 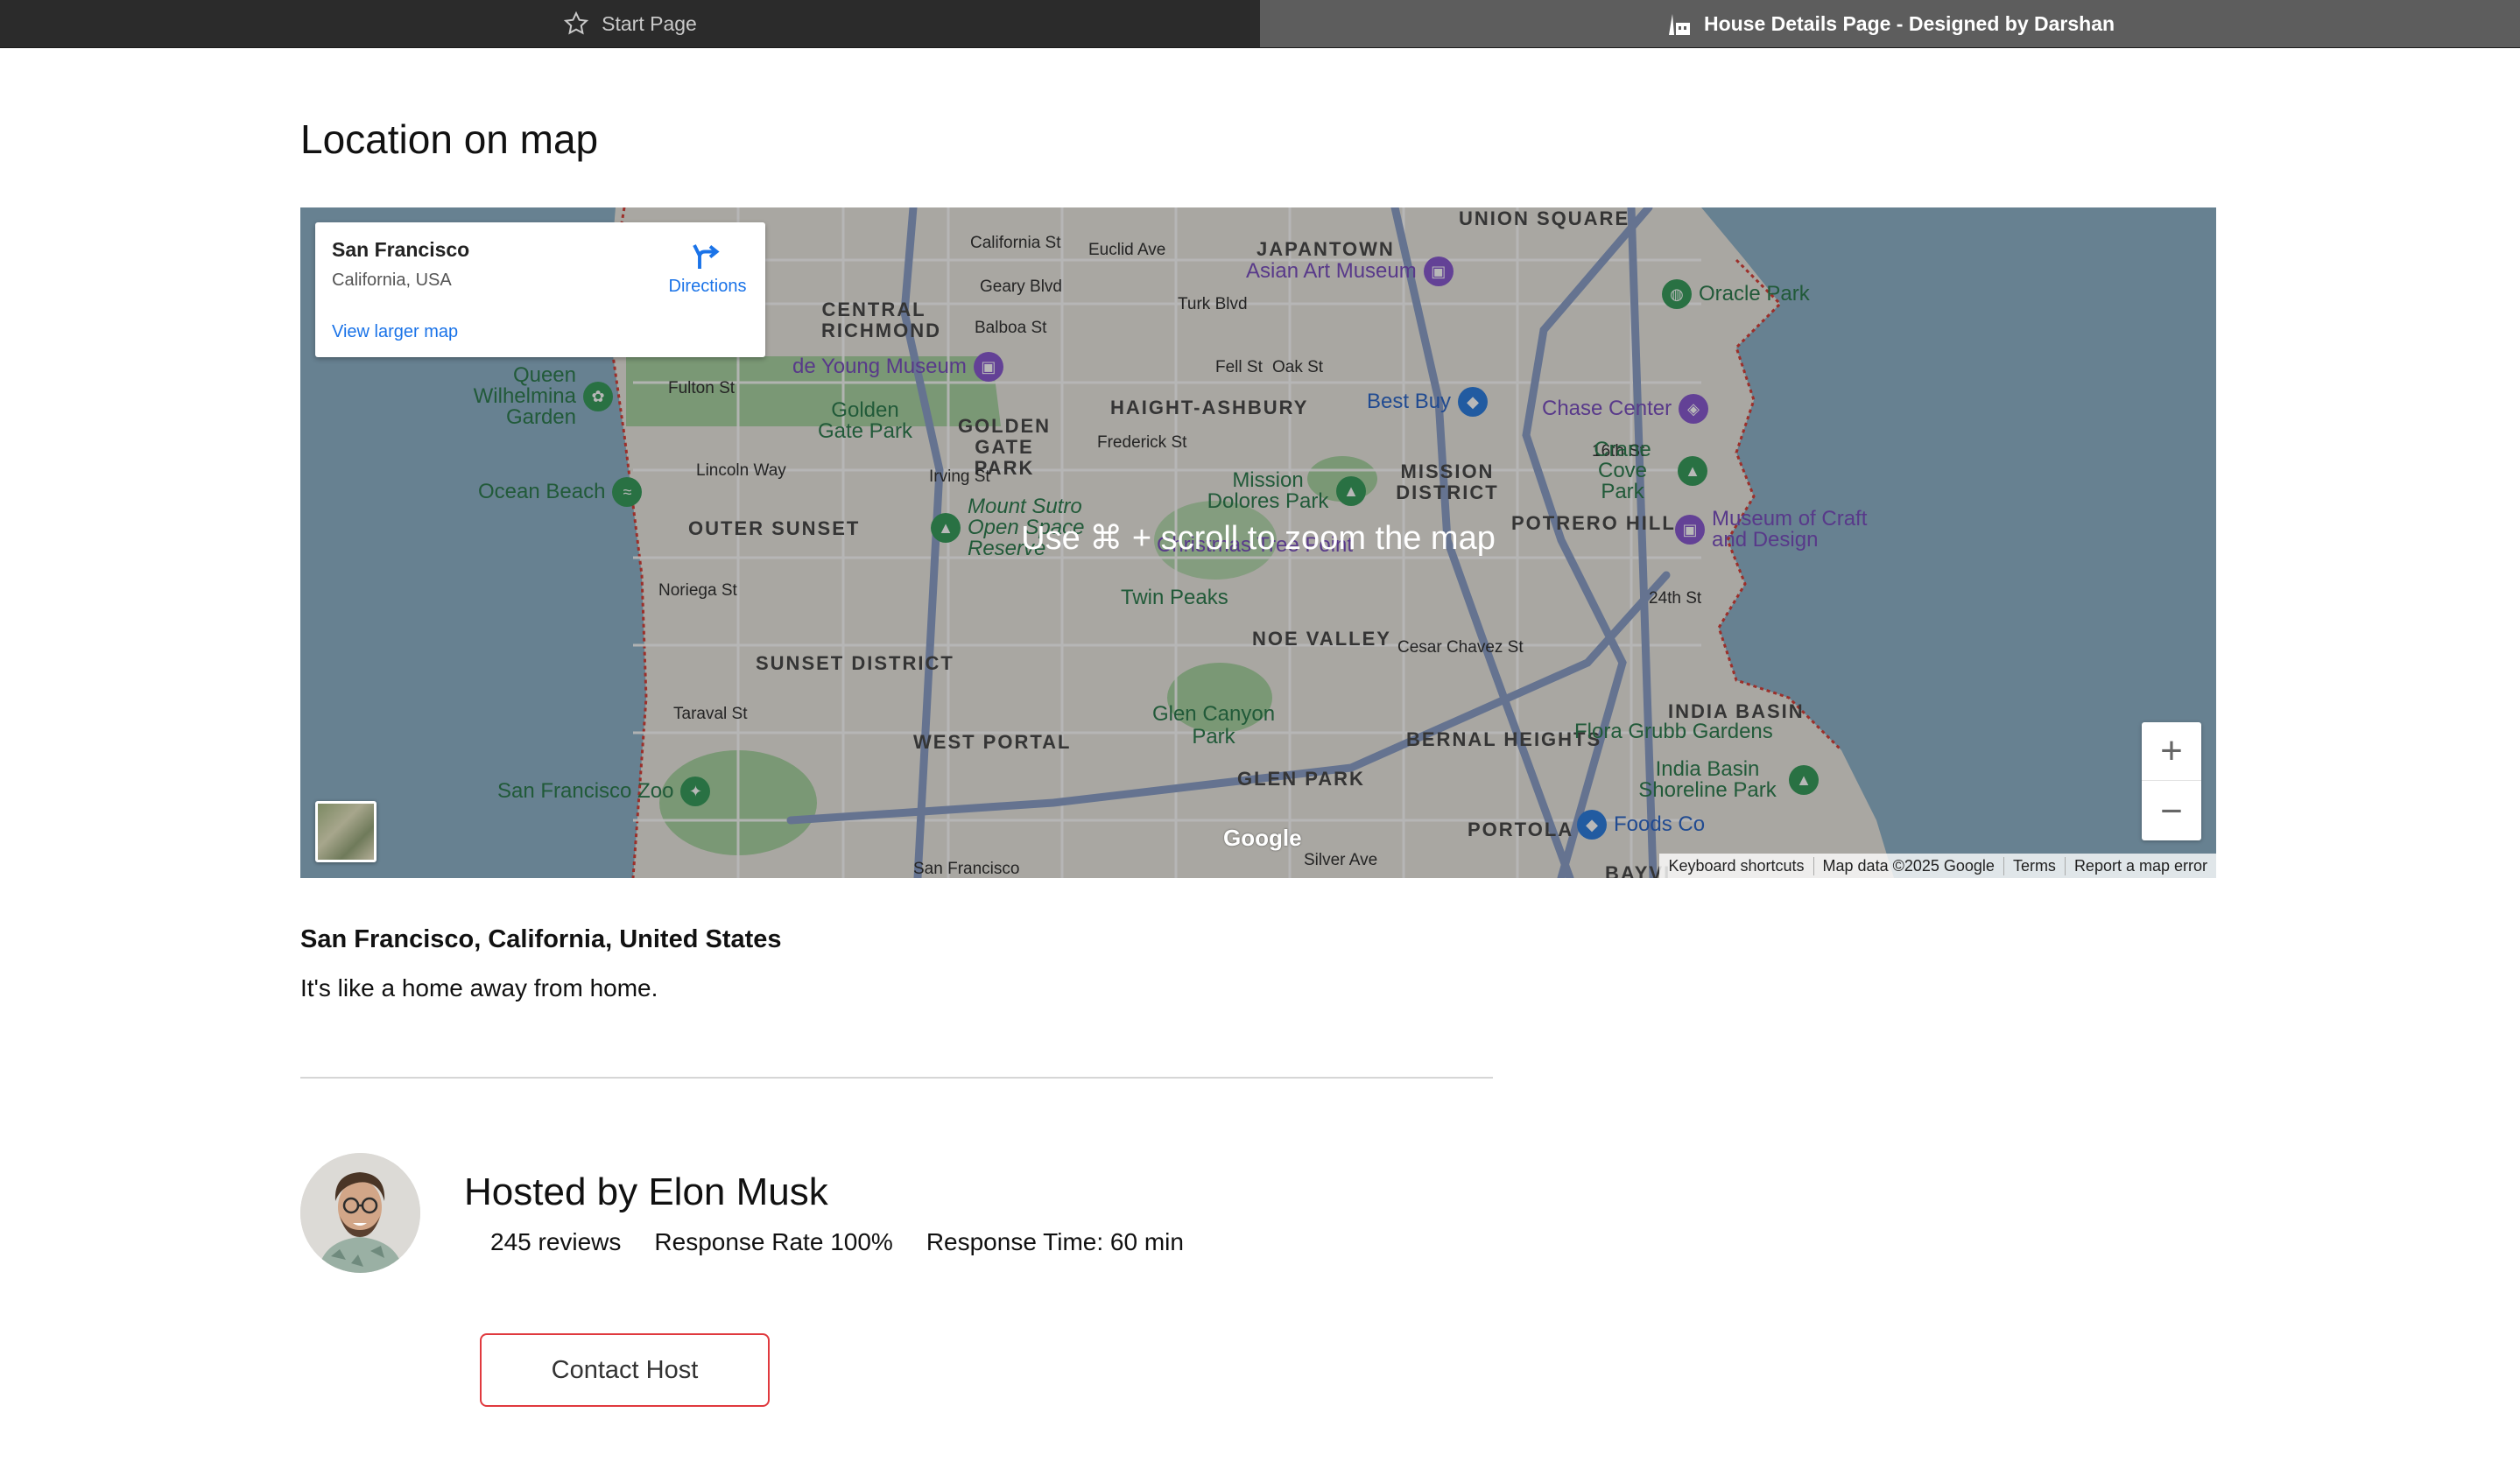 I want to click on tab-start-page: Start Page, so click(x=630, y=23).